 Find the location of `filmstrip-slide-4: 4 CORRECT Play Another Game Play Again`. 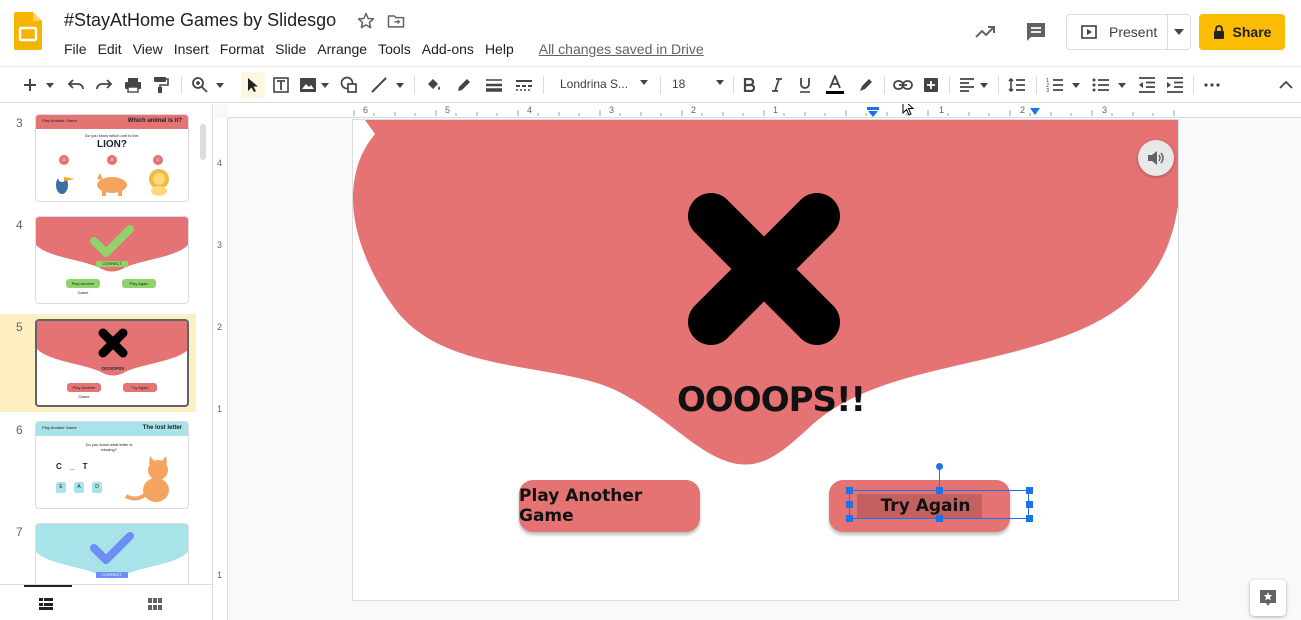

filmstrip-slide-4: 4 CORRECT Play Another Game Play Again is located at coordinates (98, 261).